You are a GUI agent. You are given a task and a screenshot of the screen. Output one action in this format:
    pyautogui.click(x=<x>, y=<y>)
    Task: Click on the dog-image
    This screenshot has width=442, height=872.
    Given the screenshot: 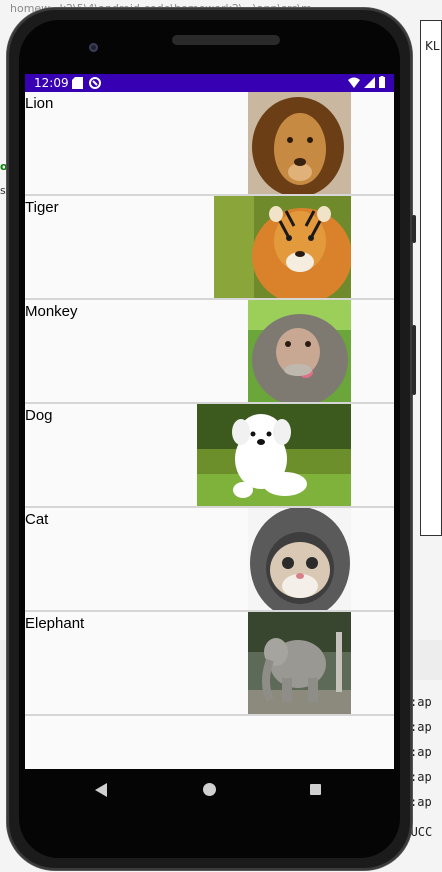 What is the action you would take?
    pyautogui.click(x=274, y=455)
    